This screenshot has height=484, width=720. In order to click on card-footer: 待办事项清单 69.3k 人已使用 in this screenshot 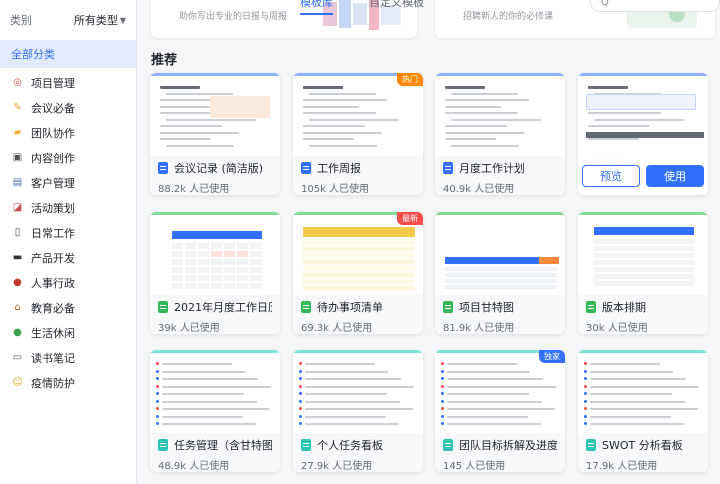, I will do `click(358, 314)`.